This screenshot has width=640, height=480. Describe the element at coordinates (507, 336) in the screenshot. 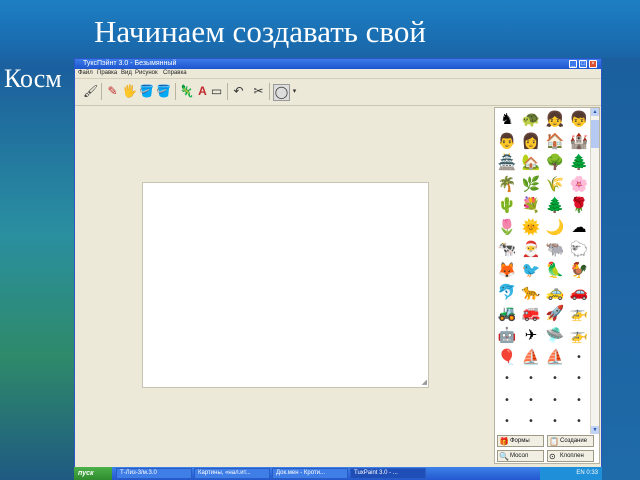

I see `stamp-item: 🤖` at that location.